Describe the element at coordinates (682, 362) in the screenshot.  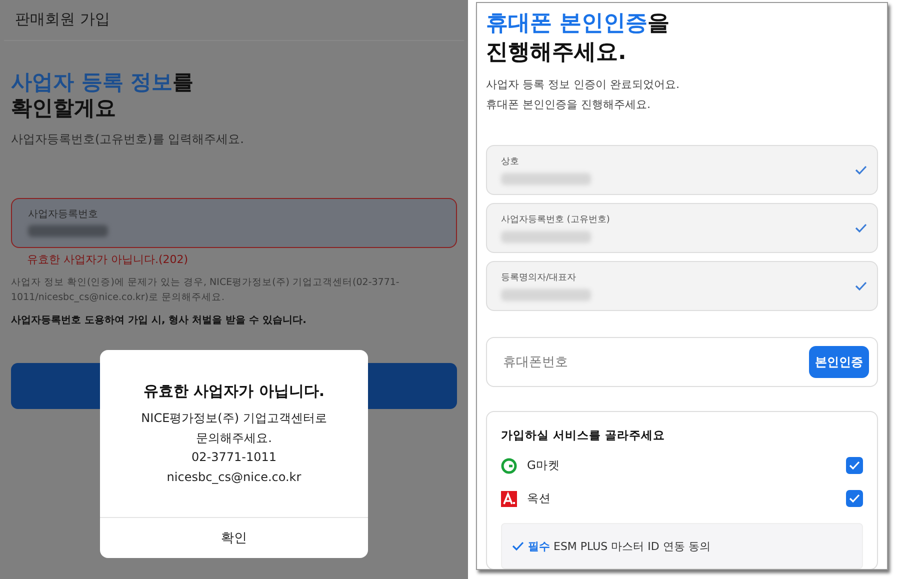
I see `phone-number-field: 휴대폰번호 본인인증` at that location.